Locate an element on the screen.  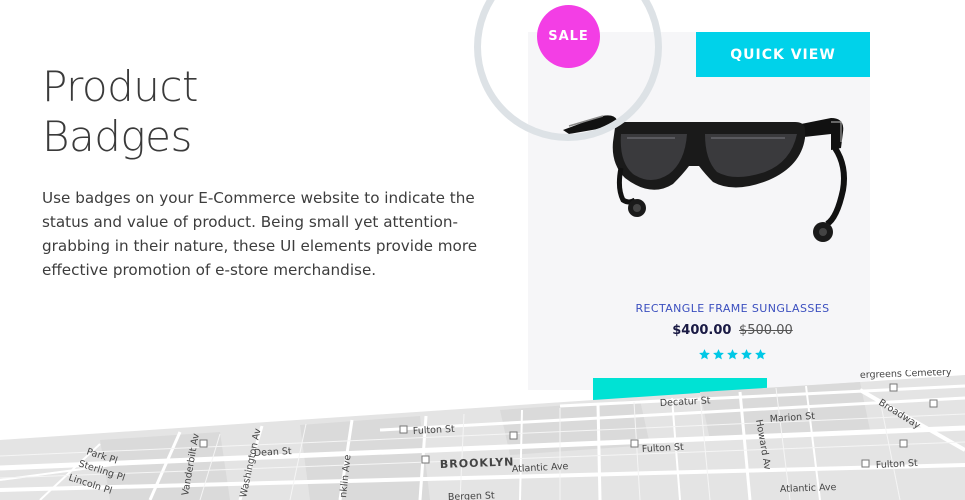
right-earbud-cable is located at coordinates (836, 186).